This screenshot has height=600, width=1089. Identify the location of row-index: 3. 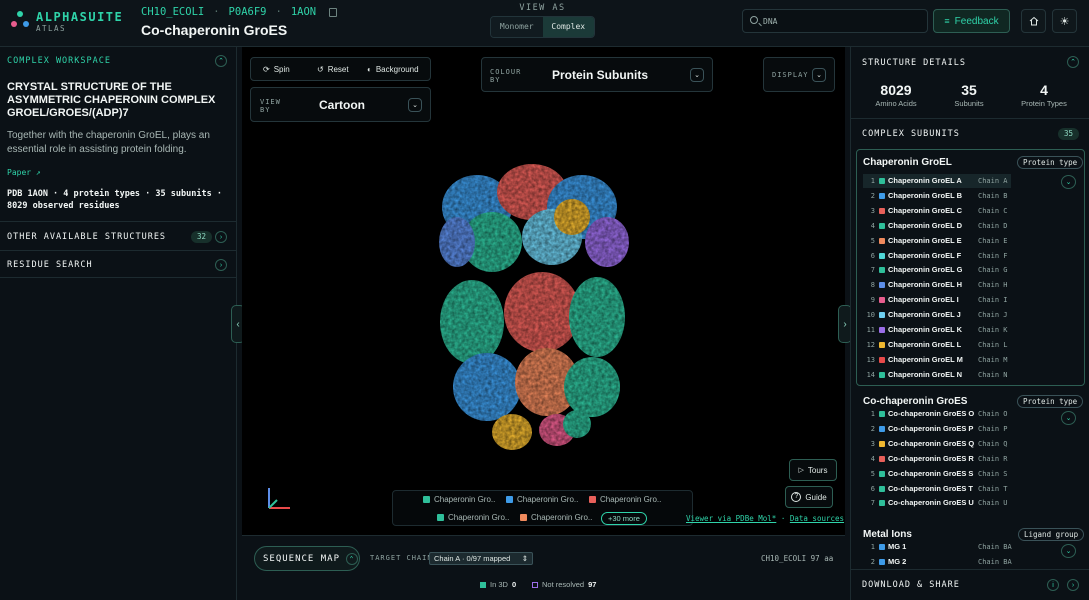
(872, 443).